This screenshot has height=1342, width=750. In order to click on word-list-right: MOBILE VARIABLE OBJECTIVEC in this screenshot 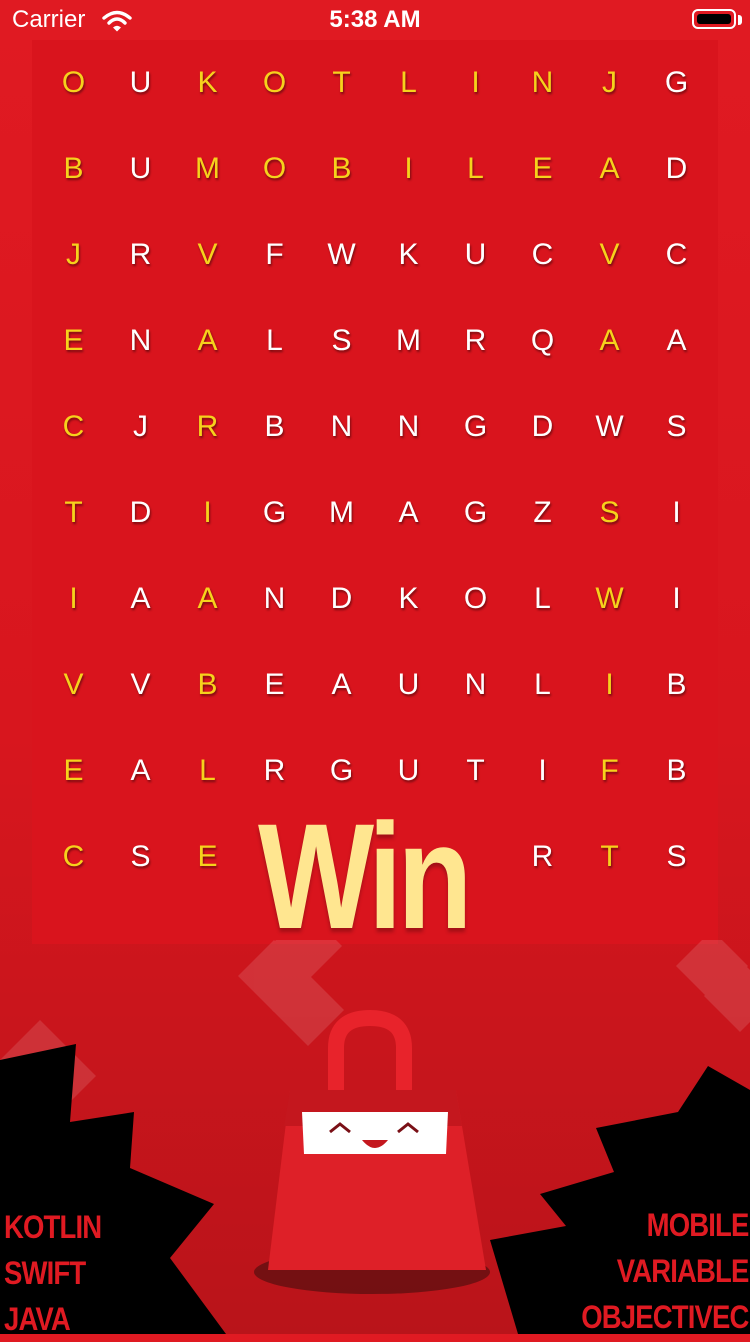, I will do `click(664, 1271)`.